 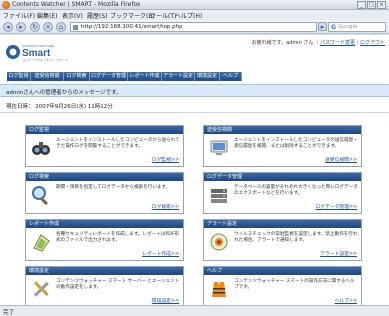 What do you see at coordinates (282, 177) in the screenshot?
I see `panel-title: ログデータ管理` at bounding box center [282, 177].